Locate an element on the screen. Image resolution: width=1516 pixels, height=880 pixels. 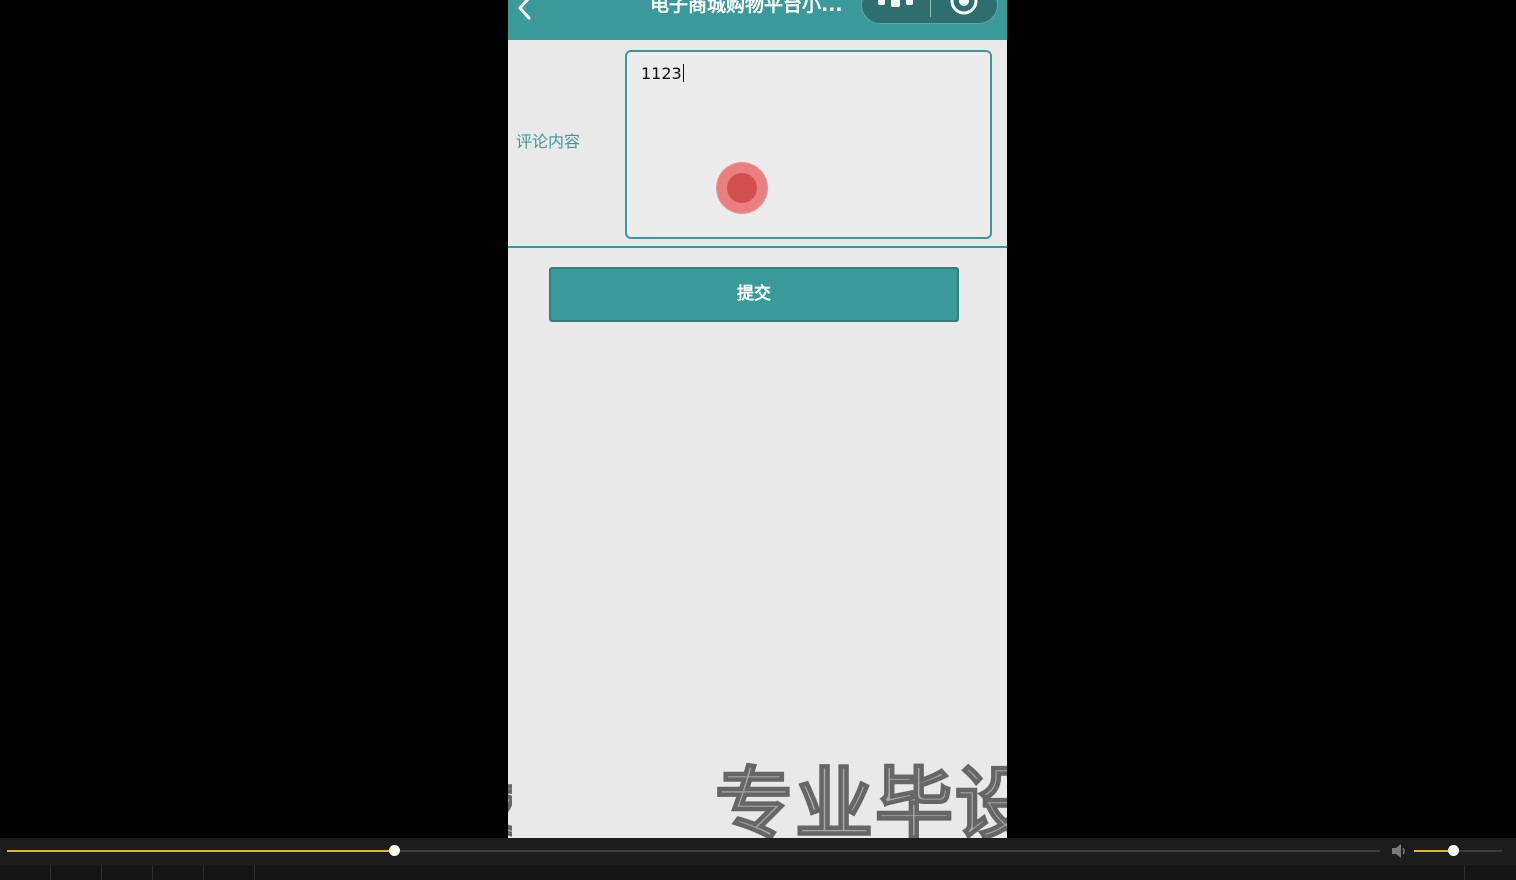
speaker-icon is located at coordinates (1398, 851).